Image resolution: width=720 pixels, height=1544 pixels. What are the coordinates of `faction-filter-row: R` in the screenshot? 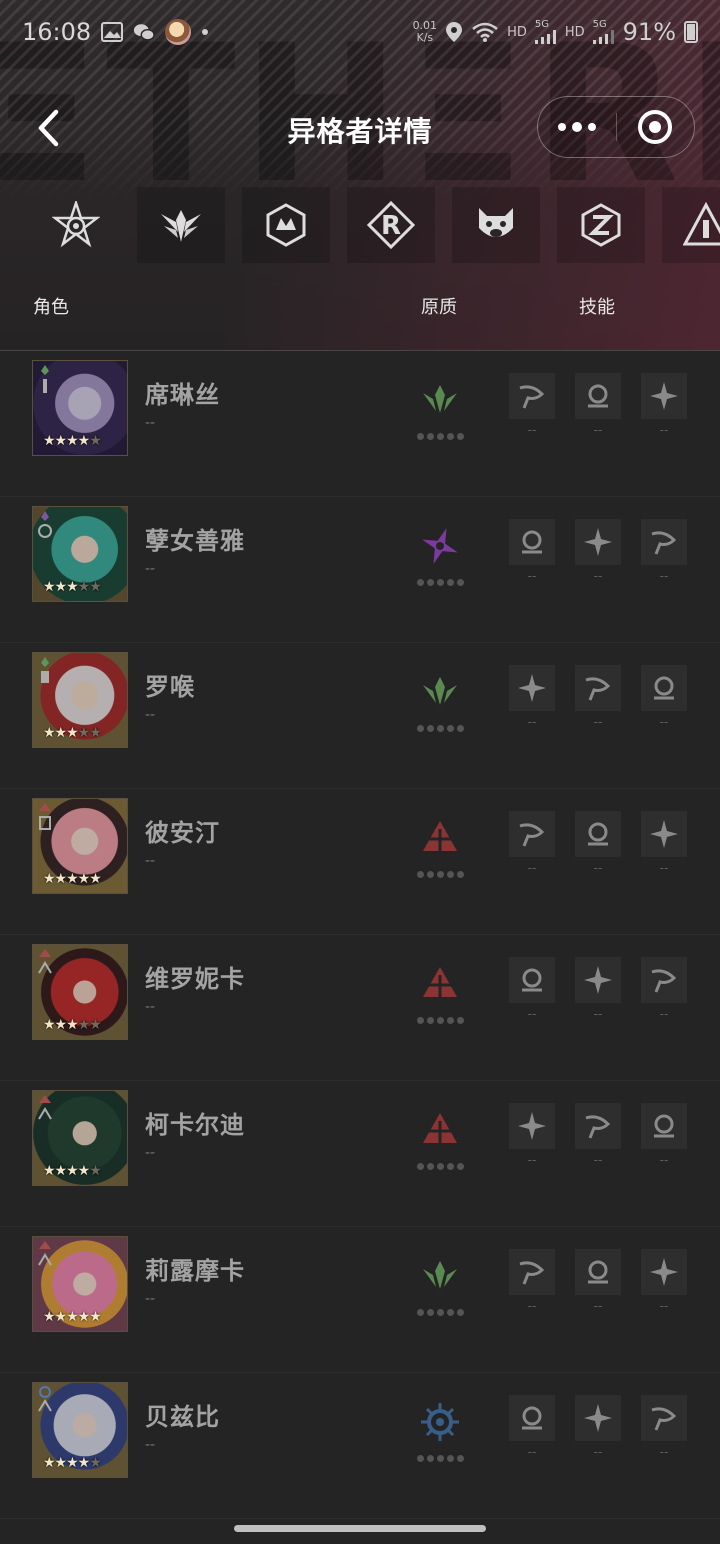 It's located at (376, 225).